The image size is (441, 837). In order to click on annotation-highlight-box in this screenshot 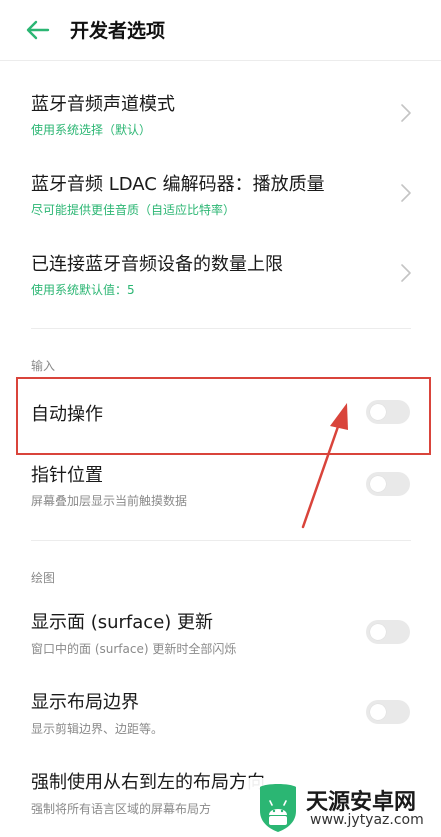, I will do `click(223, 416)`.